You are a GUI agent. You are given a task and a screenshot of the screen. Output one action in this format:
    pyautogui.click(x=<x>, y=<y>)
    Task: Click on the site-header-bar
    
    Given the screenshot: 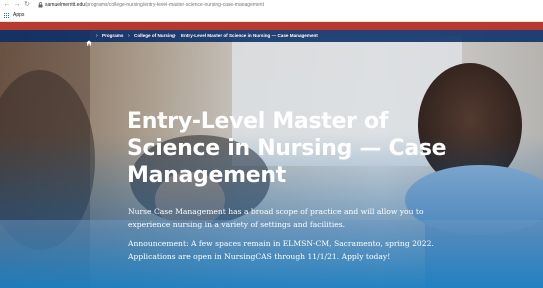 What is the action you would take?
    pyautogui.click(x=271, y=26)
    